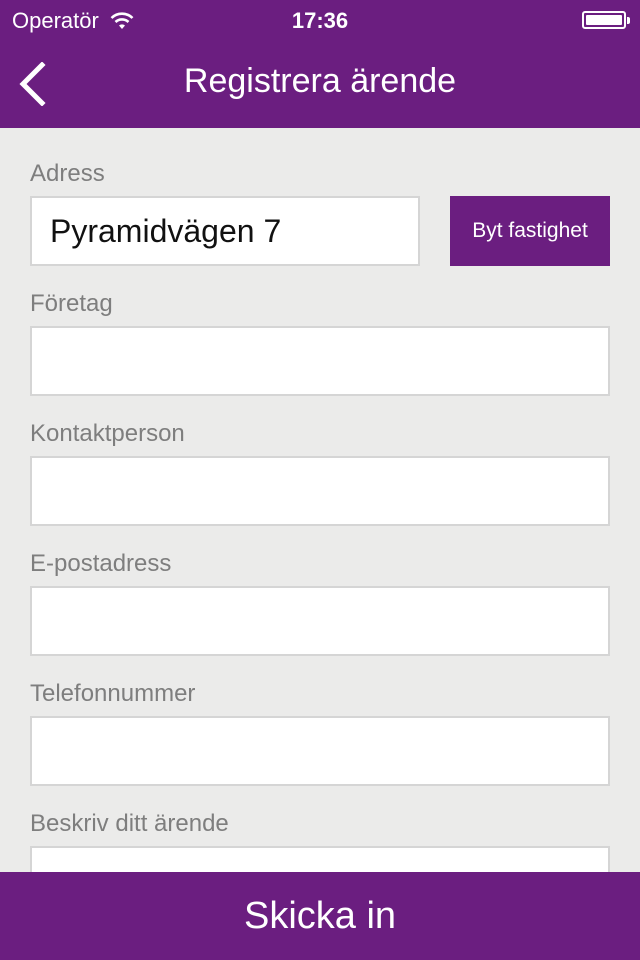  I want to click on address-label: Adress, so click(67, 173).